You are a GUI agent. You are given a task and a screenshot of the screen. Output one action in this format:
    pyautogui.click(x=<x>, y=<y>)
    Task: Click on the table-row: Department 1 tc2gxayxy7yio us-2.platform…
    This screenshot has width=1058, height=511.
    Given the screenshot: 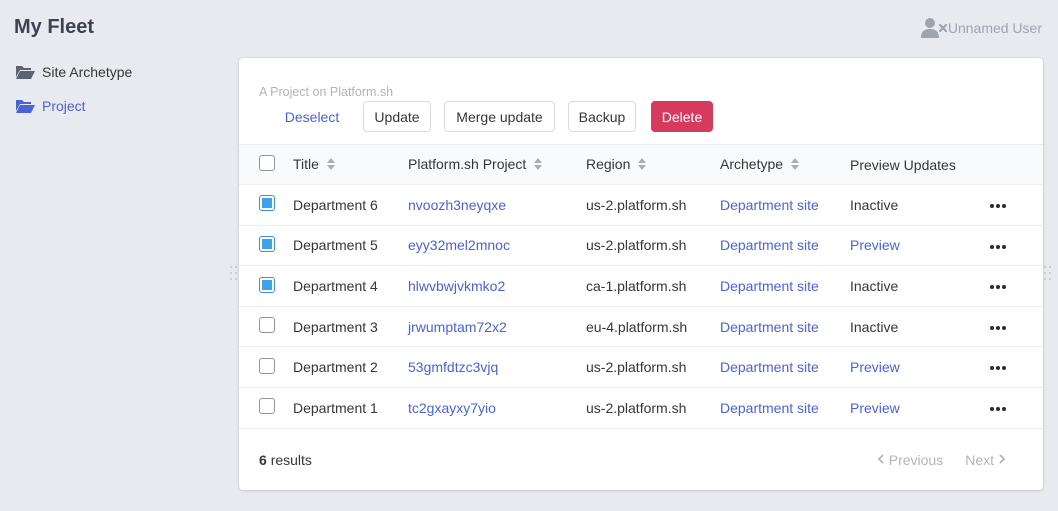 What is the action you would take?
    pyautogui.click(x=641, y=408)
    